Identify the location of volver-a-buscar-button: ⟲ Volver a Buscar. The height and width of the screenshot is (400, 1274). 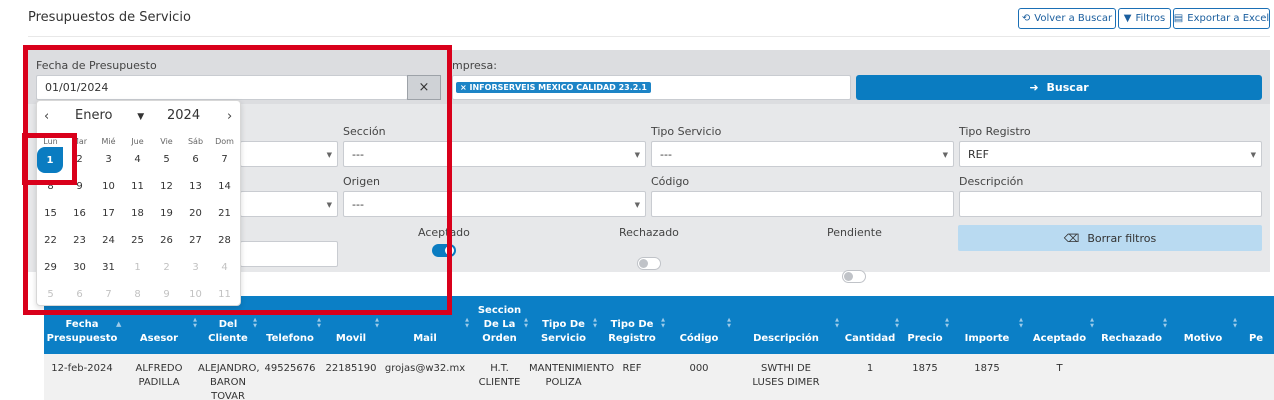
(1067, 18).